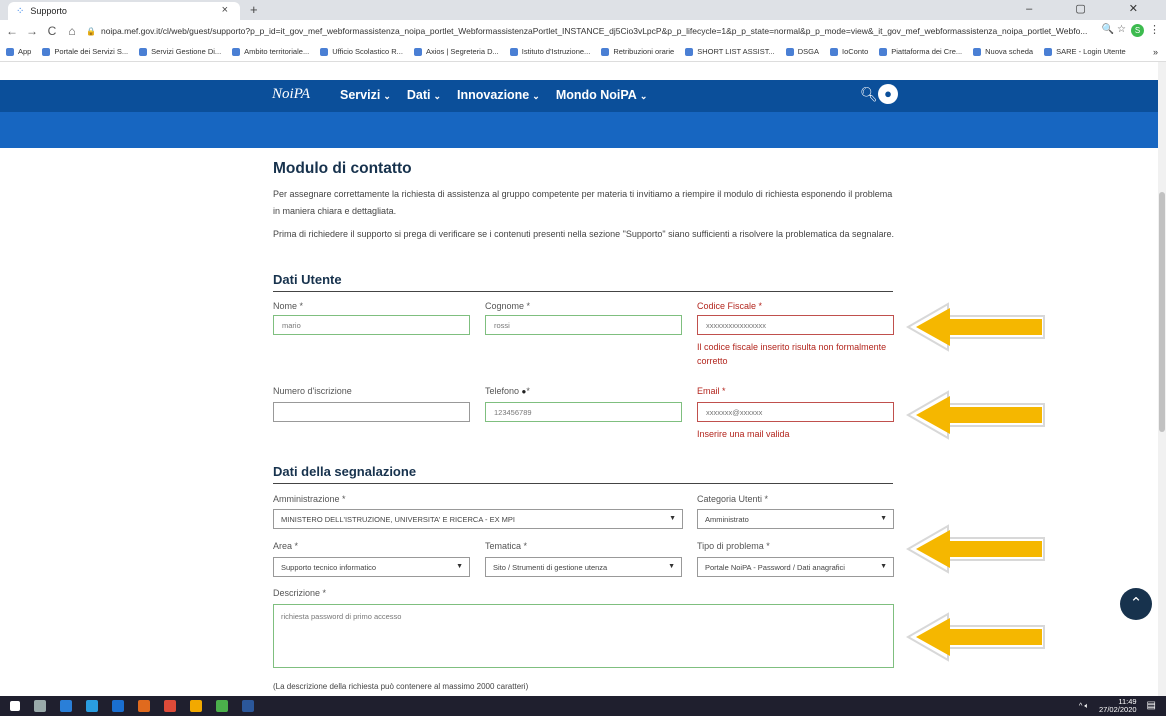  What do you see at coordinates (72, 31) in the screenshot?
I see `home-icon: ⌂` at bounding box center [72, 31].